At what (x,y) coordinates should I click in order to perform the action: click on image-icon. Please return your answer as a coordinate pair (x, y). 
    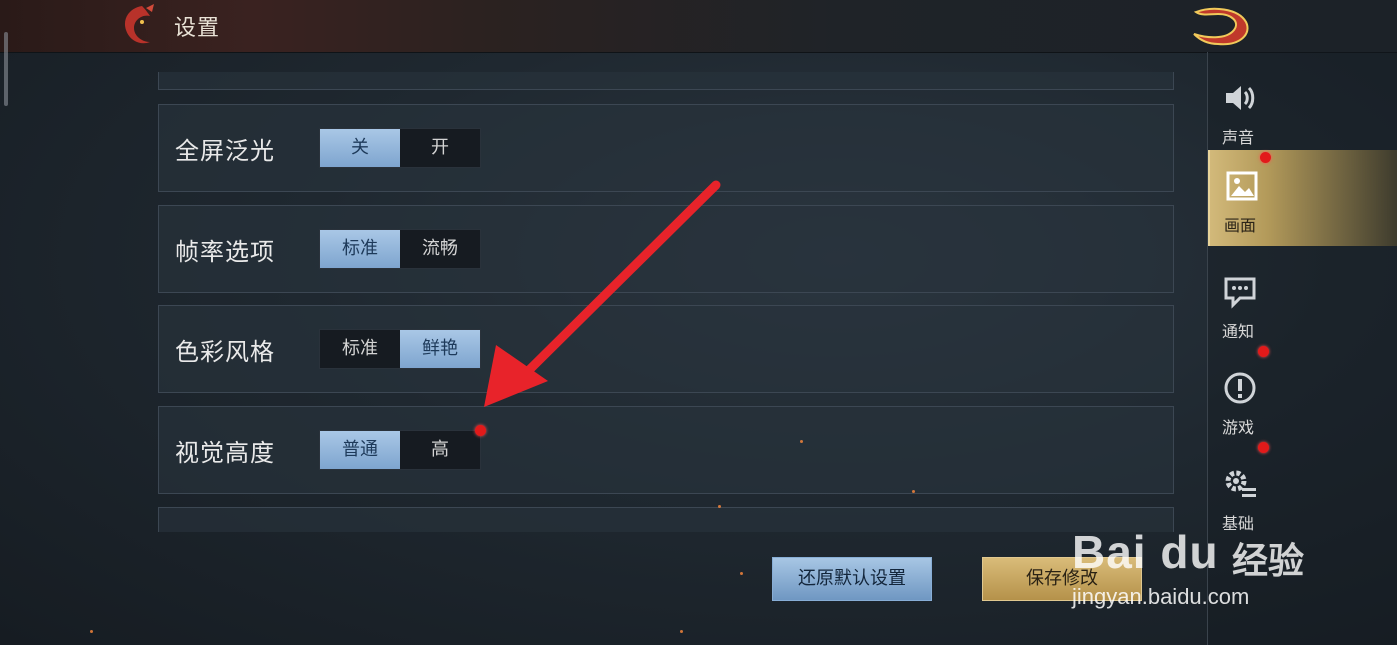
    Looking at the image, I should click on (1242, 186).